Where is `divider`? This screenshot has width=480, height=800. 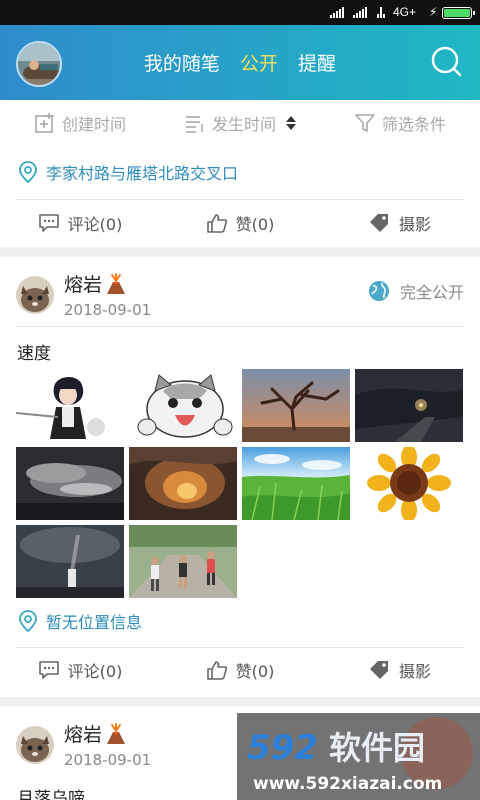 divider is located at coordinates (240, 326).